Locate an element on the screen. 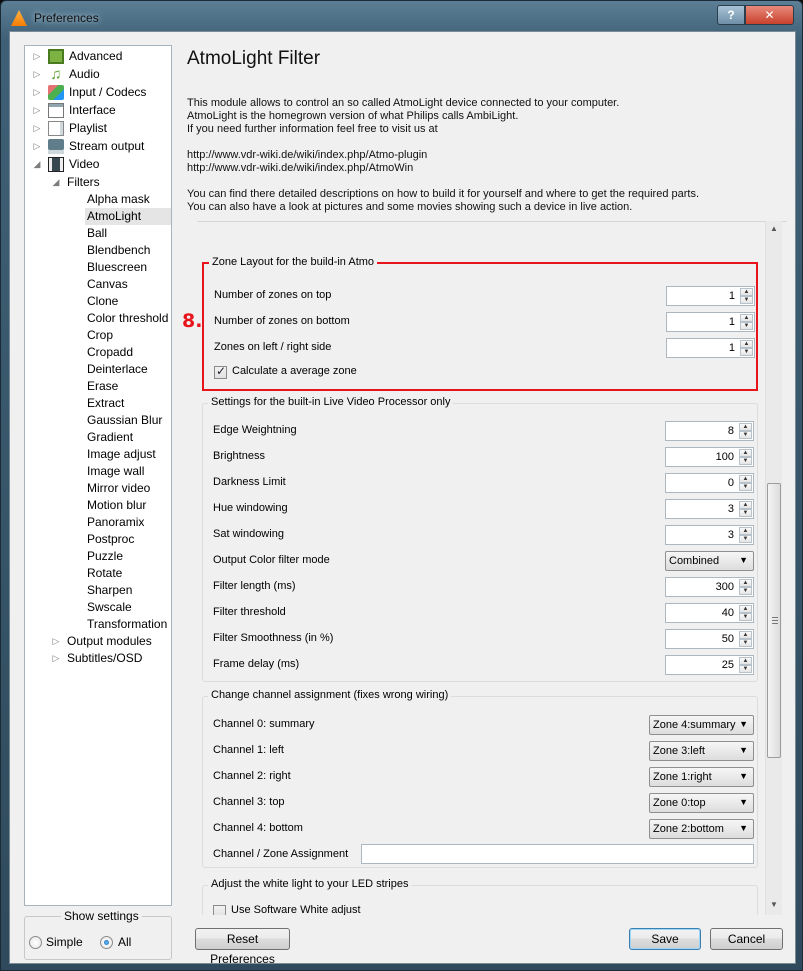 The width and height of the screenshot is (803, 971). spinbox-value: 8 is located at coordinates (731, 431).